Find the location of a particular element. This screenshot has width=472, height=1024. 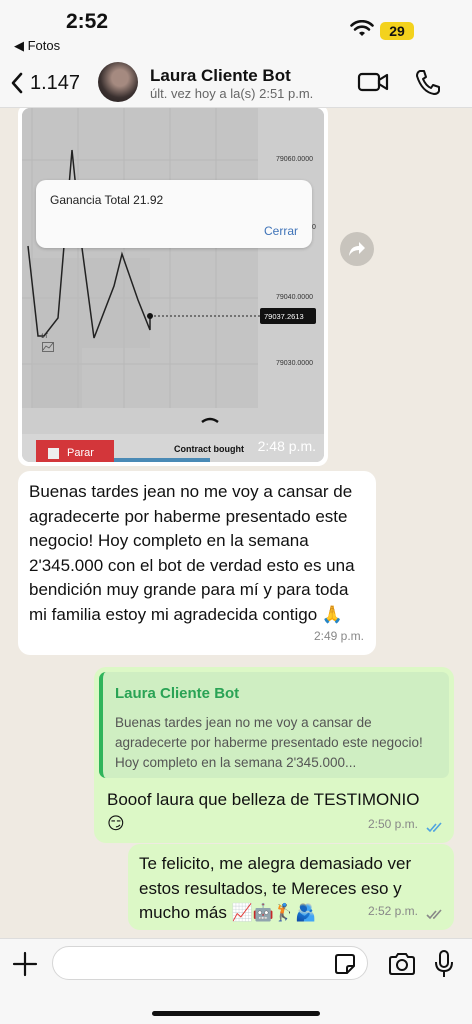

phone-icon is located at coordinates (427, 82).